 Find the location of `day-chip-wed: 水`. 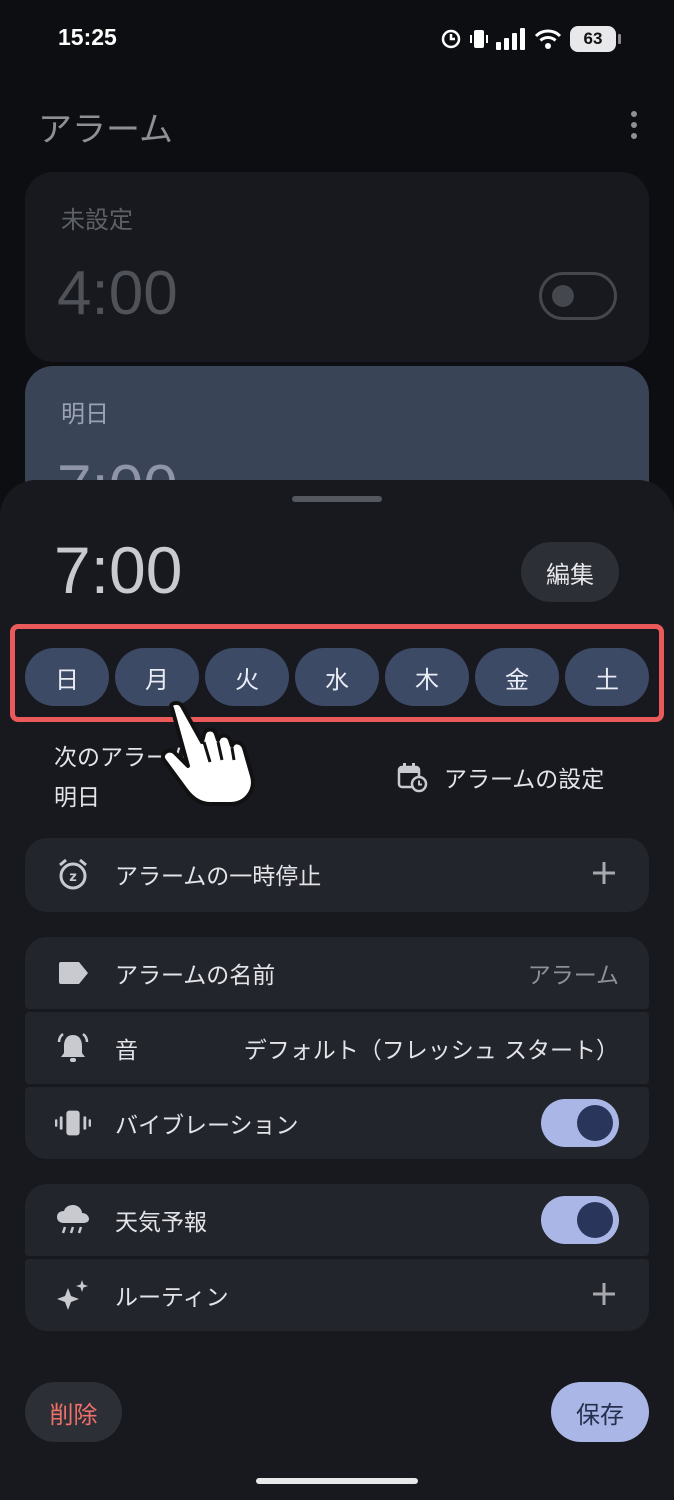

day-chip-wed: 水 is located at coordinates (337, 677).